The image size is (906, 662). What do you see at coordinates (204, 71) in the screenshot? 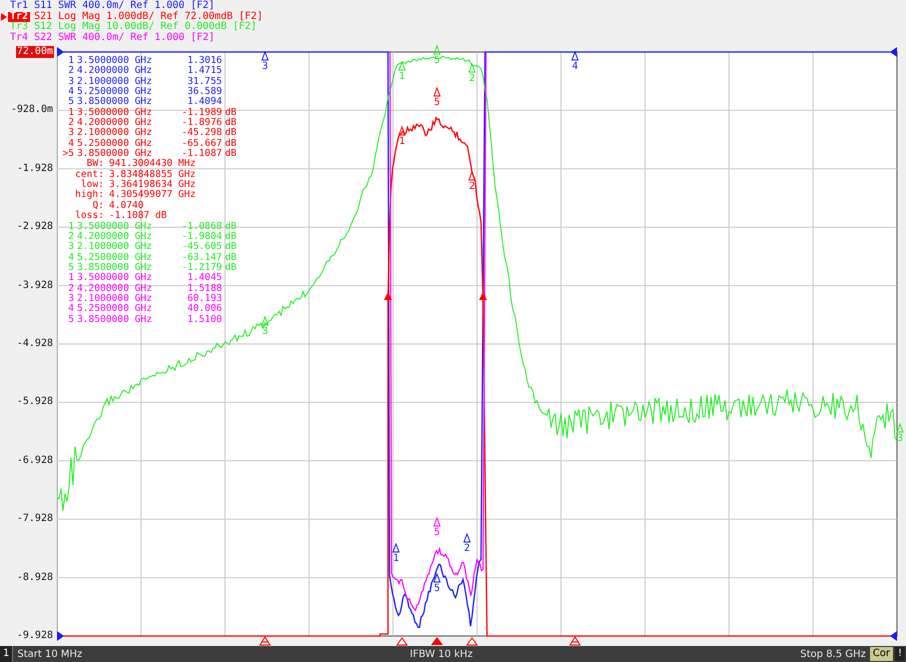
I see `marker-value: 1.4715` at bounding box center [204, 71].